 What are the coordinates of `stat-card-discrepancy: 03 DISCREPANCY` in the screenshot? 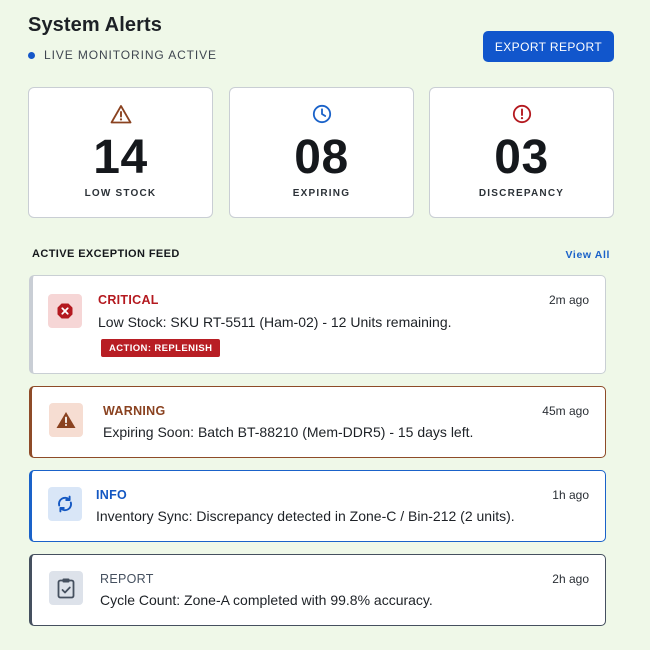 It's located at (521, 152).